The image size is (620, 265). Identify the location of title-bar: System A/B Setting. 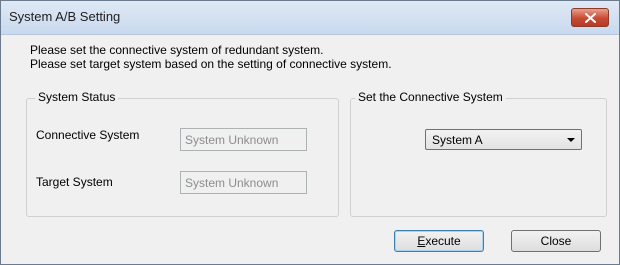
(310, 18).